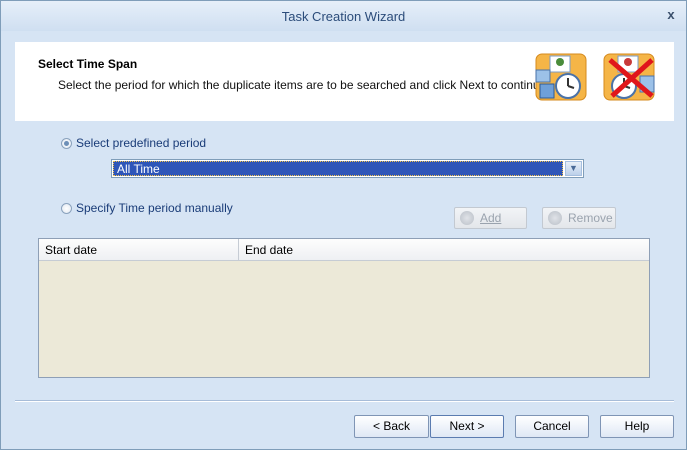 The image size is (687, 450). What do you see at coordinates (552, 426) in the screenshot?
I see `cancel-button: Cancel` at bounding box center [552, 426].